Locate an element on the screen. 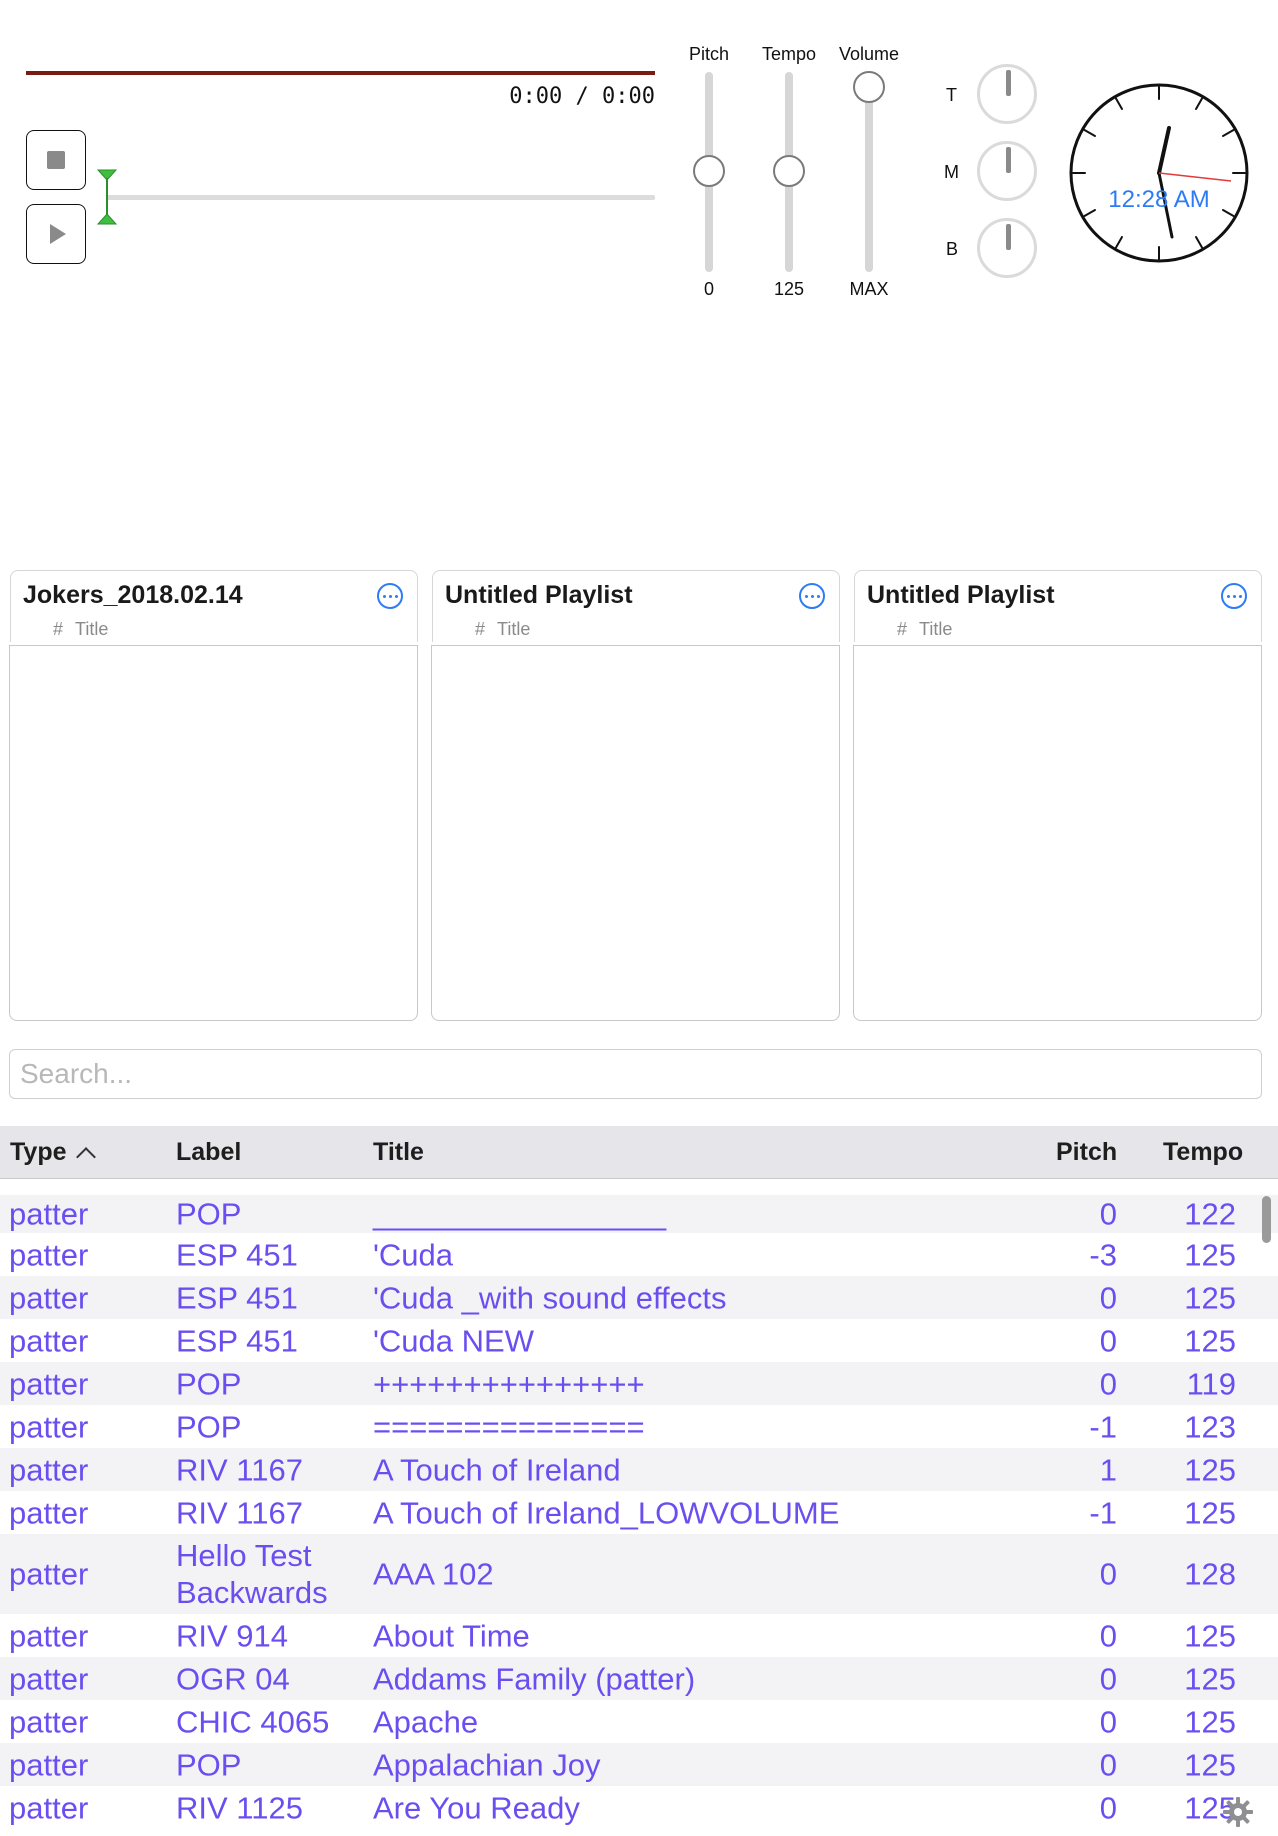  treble-label: T is located at coordinates (951, 95).